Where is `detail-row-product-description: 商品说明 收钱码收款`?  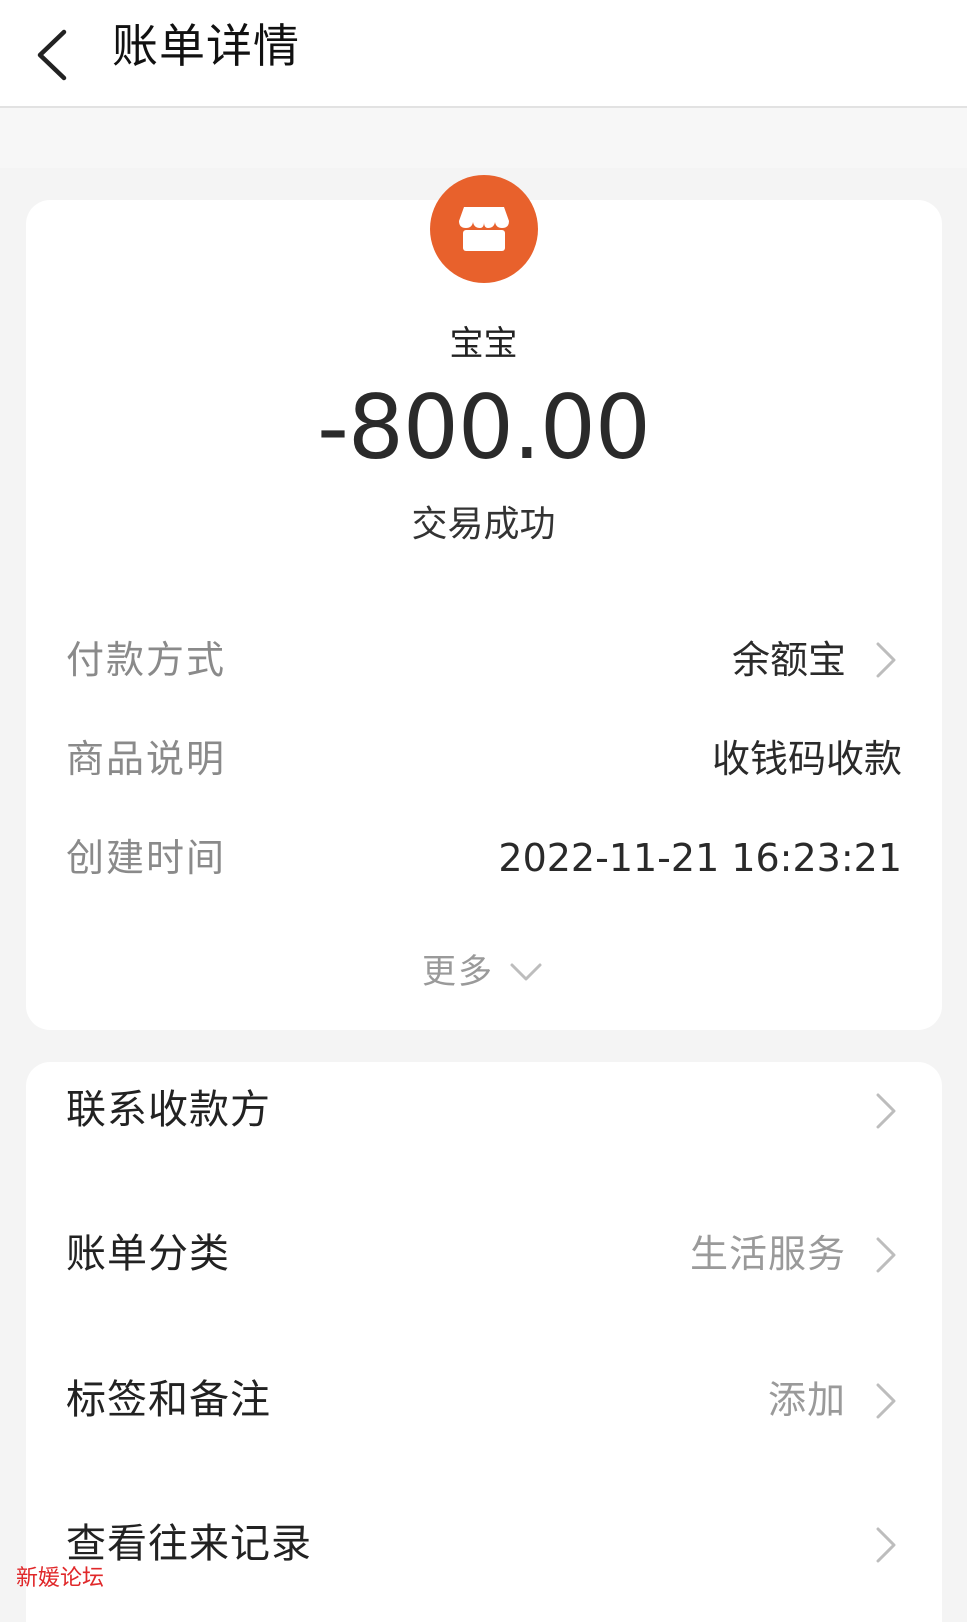
detail-row-product-description: 商品说明 收钱码收款 is located at coordinates (484, 759).